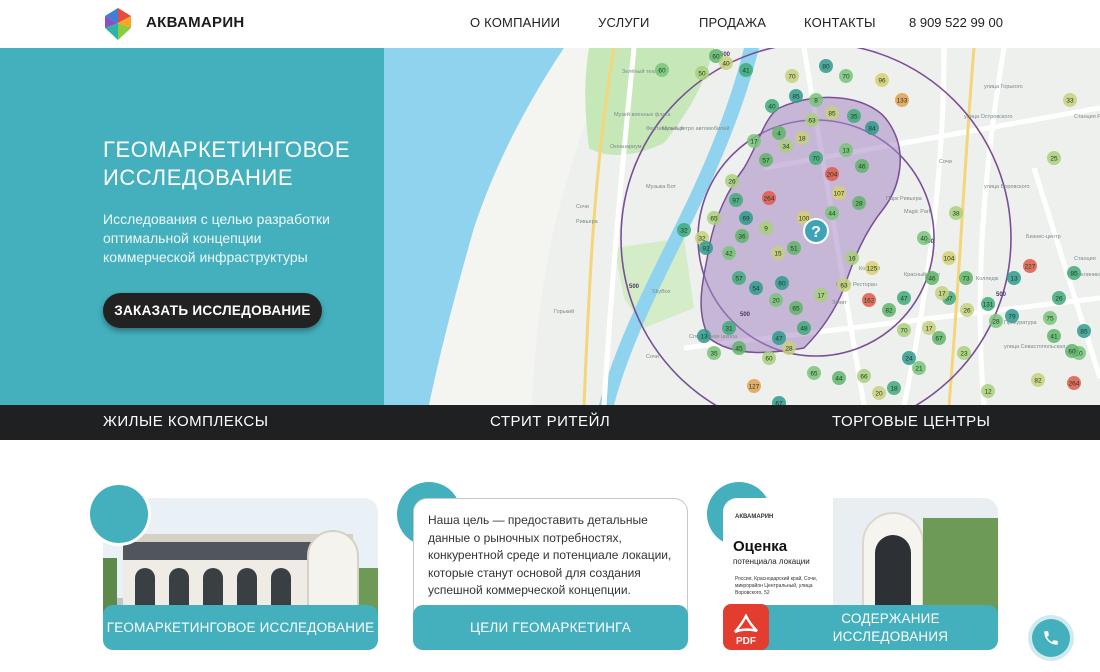  Describe the element at coordinates (826, 67) in the screenshot. I see `map-marker-value: 80` at that location.